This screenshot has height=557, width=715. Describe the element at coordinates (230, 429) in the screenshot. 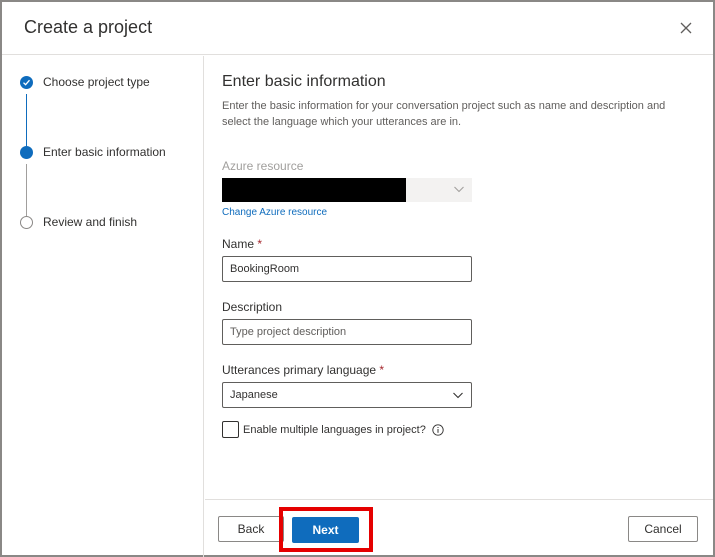

I see `multi-language-checkbox` at that location.